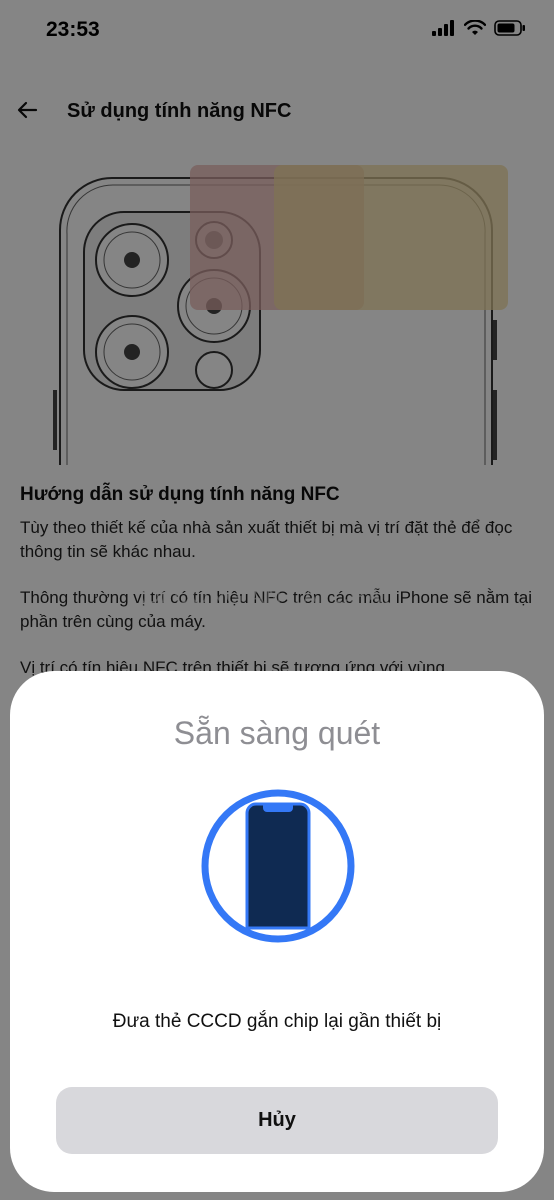 This screenshot has width=554, height=1200. Describe the element at coordinates (277, 733) in the screenshot. I see `sheet-title: Sẵn sàng quét` at that location.